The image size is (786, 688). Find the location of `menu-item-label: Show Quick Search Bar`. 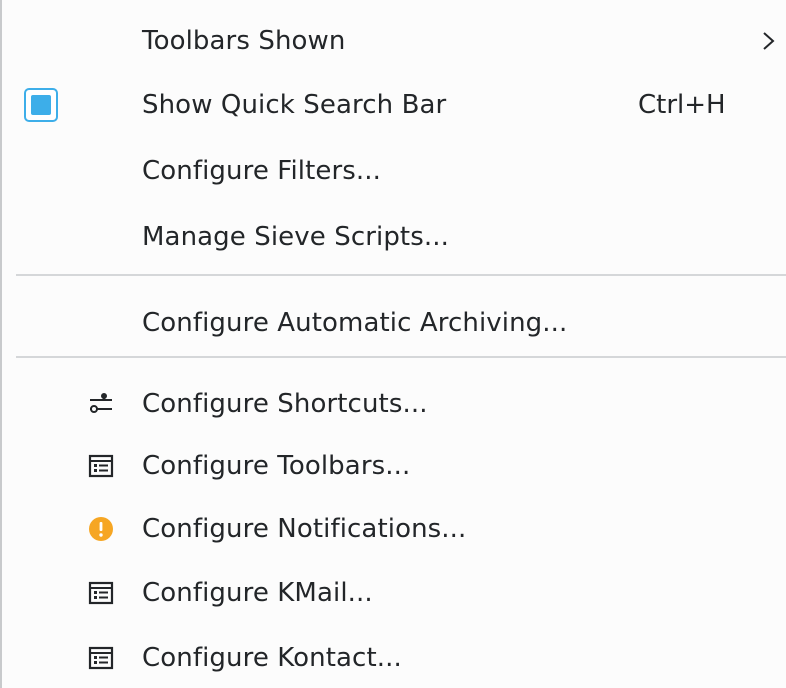

menu-item-label: Show Quick Search Bar is located at coordinates (294, 105).